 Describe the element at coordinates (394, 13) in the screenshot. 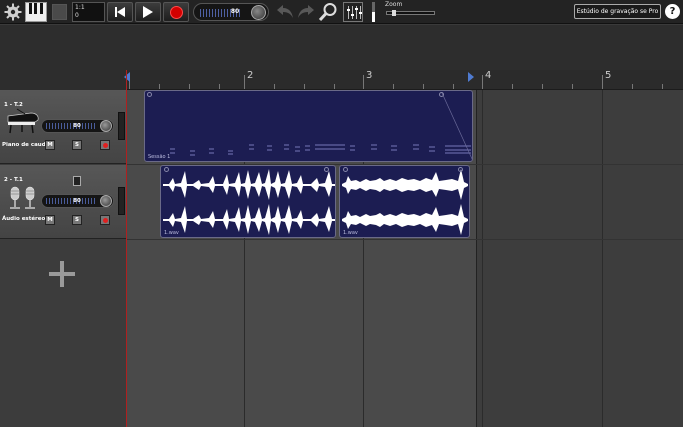

I see `zoom-slider-thumb` at that location.